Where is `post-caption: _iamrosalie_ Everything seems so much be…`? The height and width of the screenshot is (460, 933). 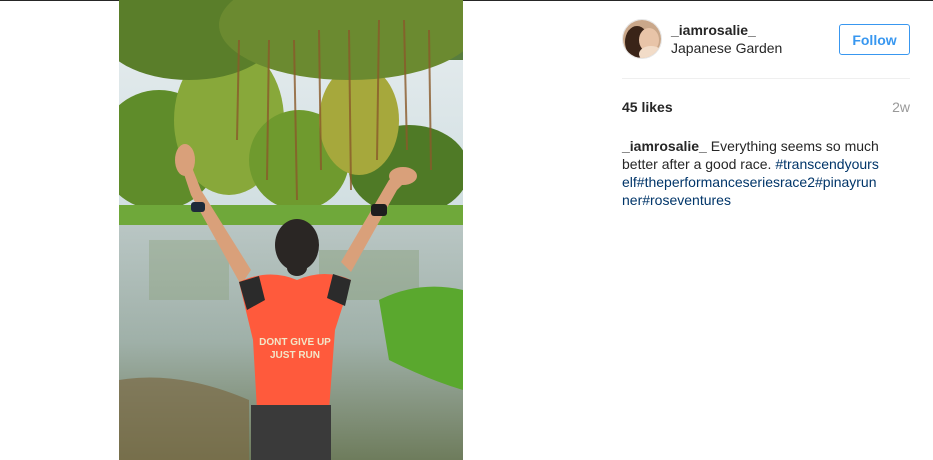 post-caption: _iamrosalie_ Everything seems so much be… is located at coordinates (753, 173).